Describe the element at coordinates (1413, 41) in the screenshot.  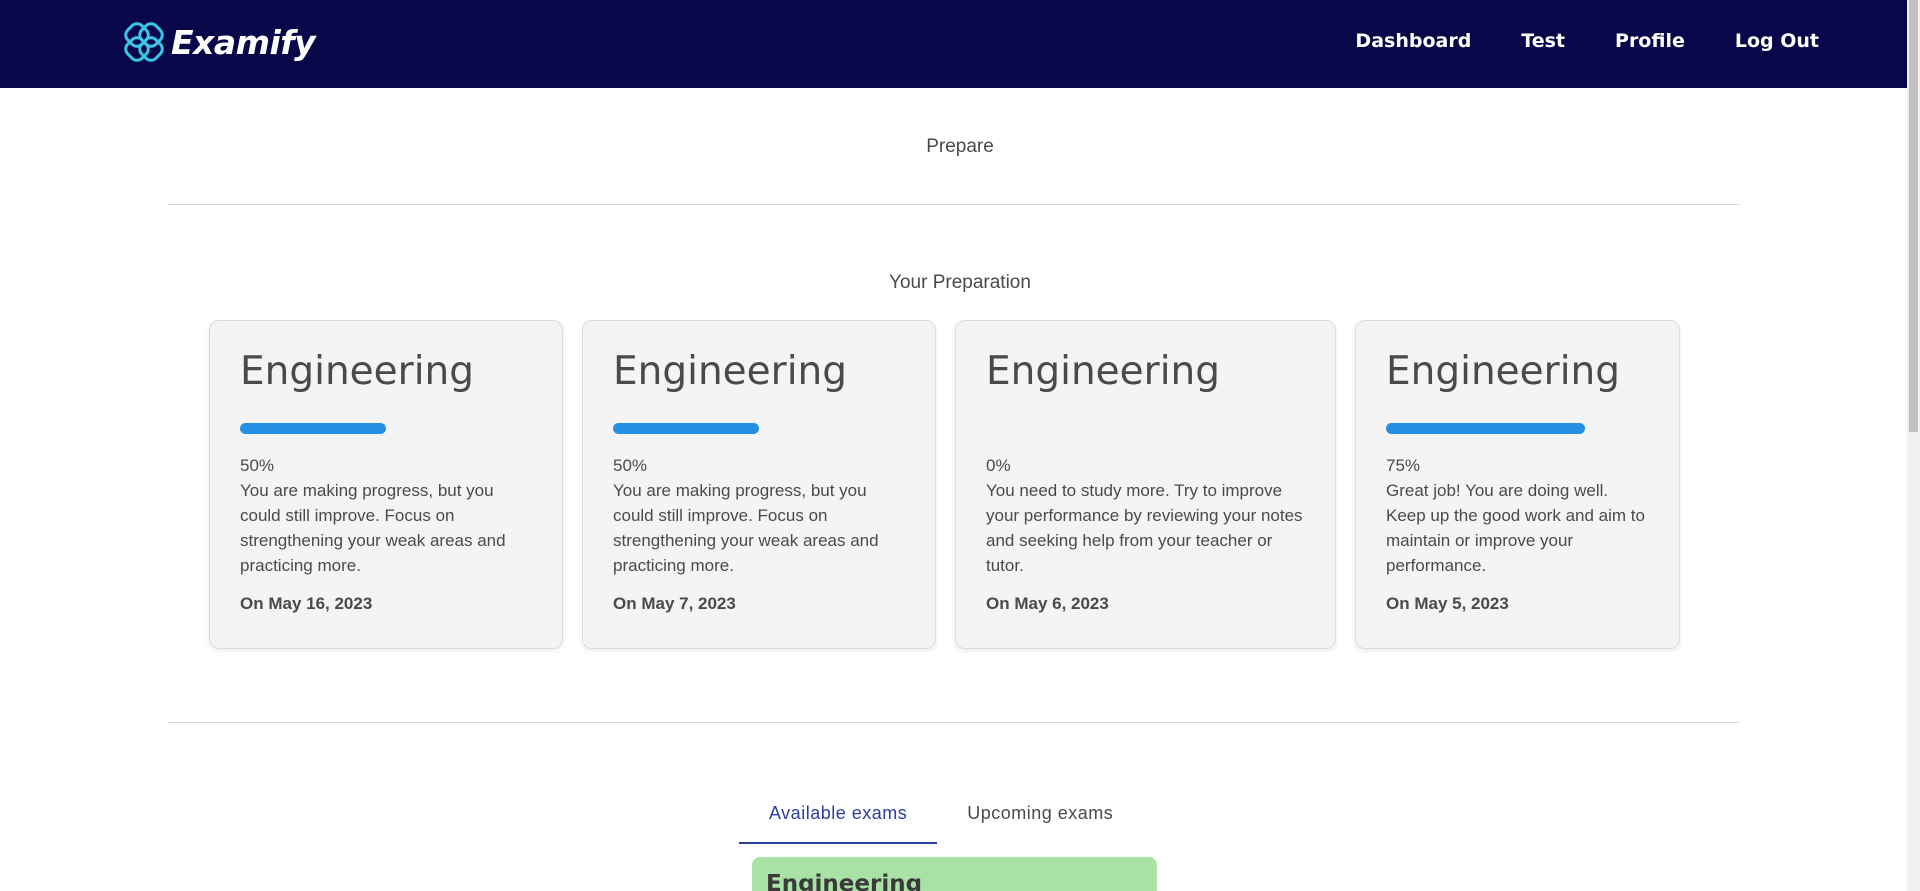
I see `nav-dashboard-link: Dashboard` at that location.